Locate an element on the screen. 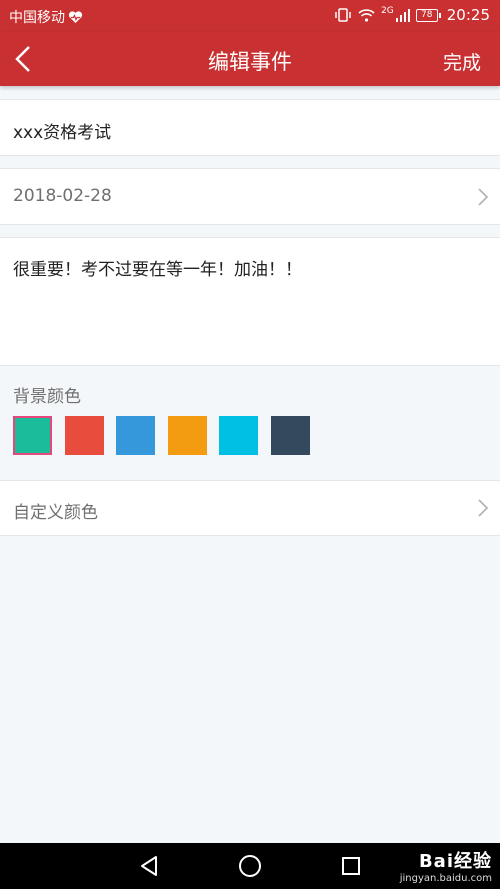 The height and width of the screenshot is (889, 500). clock: 20:25 is located at coordinates (468, 15).